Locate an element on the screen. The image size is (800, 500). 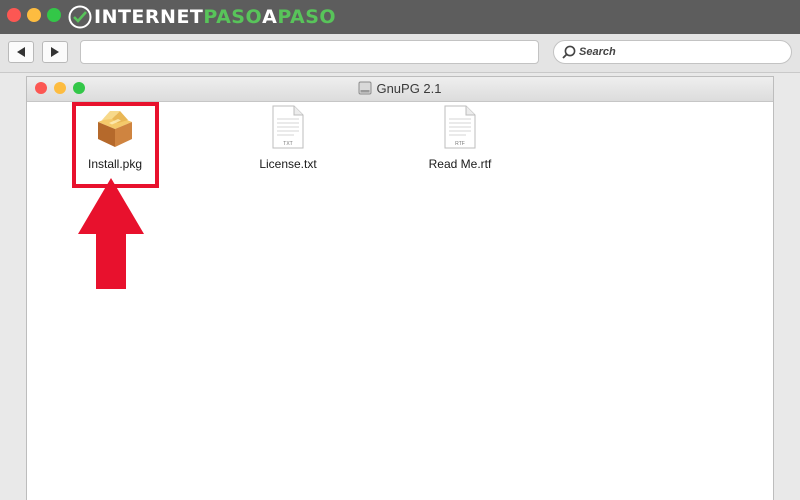
finder-window-title: GnuPG 2.1 is located at coordinates (400, 88).